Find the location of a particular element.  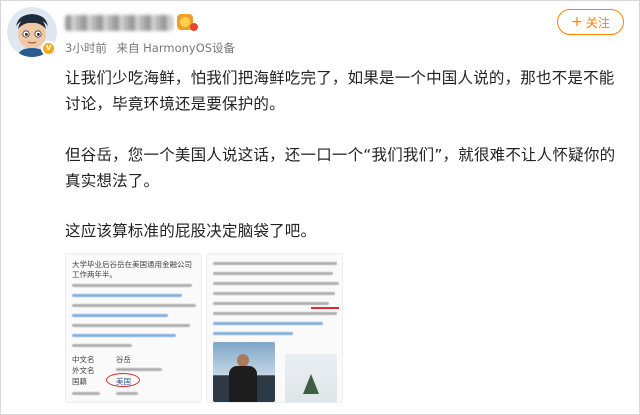

post-image-1: 大学毕业后谷岳在美国通用金融公司工作两年半。 中文名 谷岳 外文名 国籍 美国 is located at coordinates (133, 328).